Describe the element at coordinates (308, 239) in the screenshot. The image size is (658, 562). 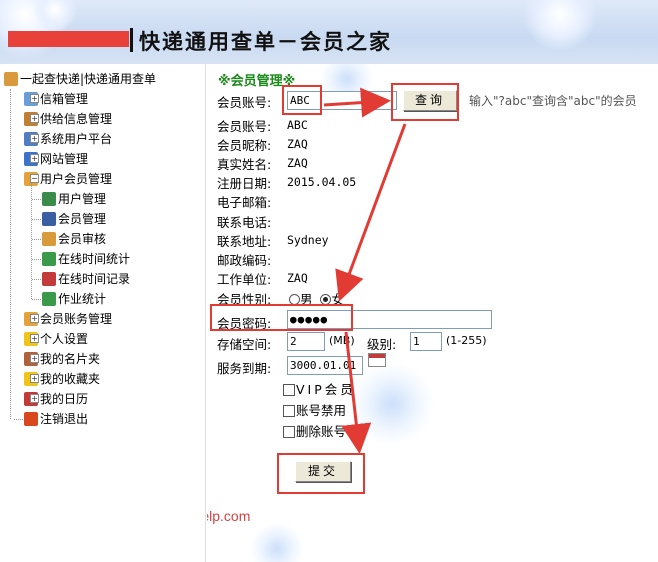
I see `field-value: Sydney` at that location.